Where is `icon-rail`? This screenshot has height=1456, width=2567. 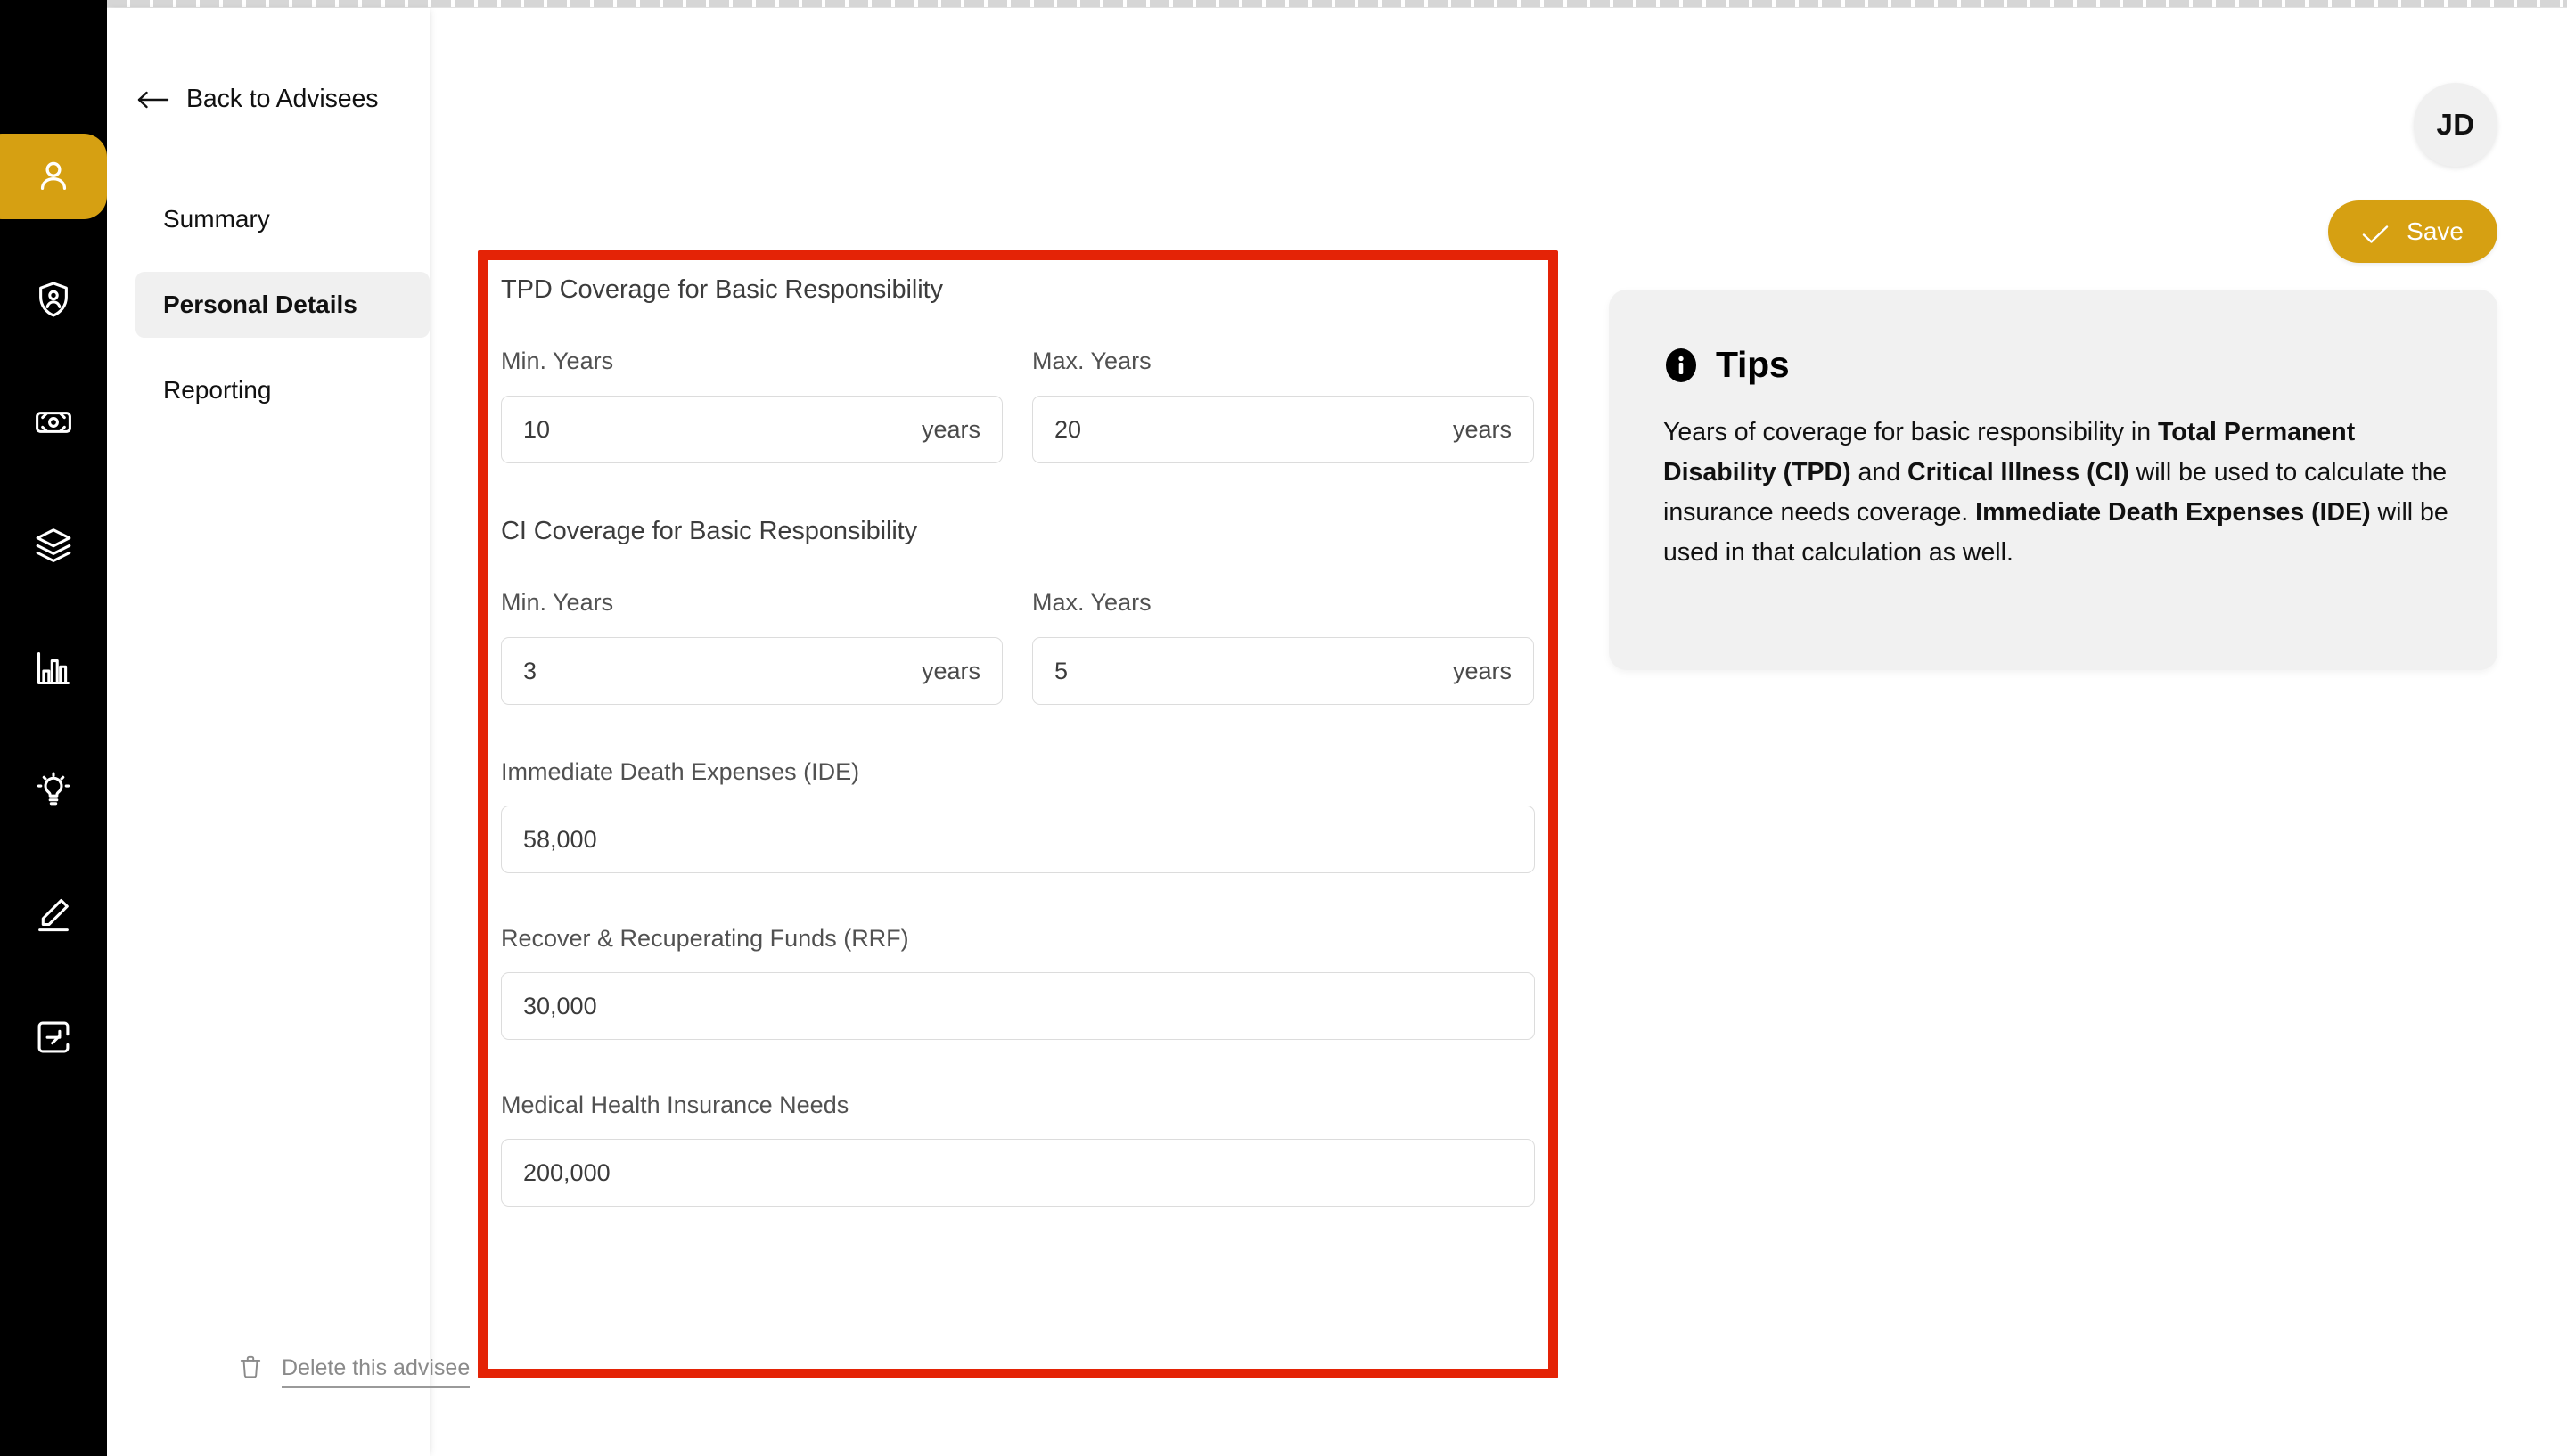
icon-rail is located at coordinates (54, 728).